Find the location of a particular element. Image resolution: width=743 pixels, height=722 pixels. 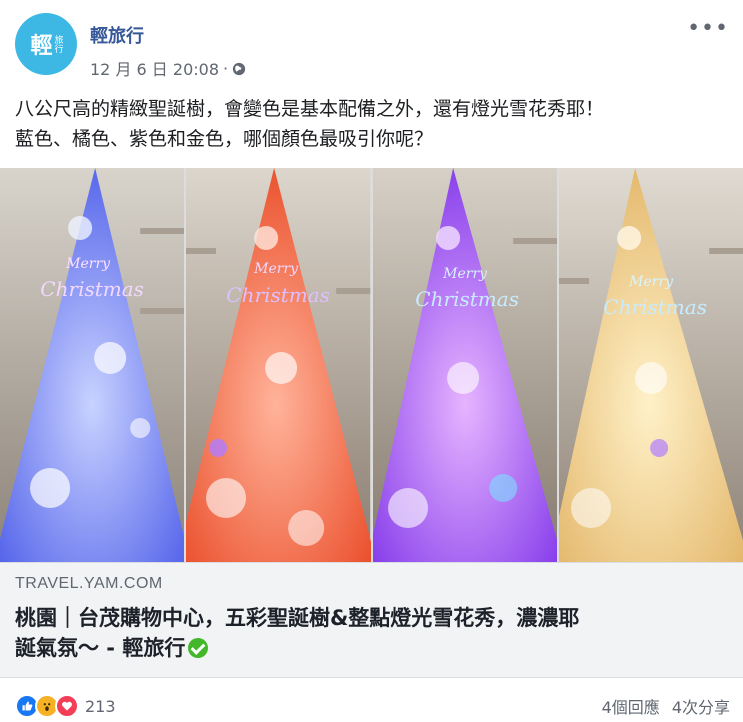

link-title-line-2: 誕氣氛～ - 輕旅行 is located at coordinates (372, 648).